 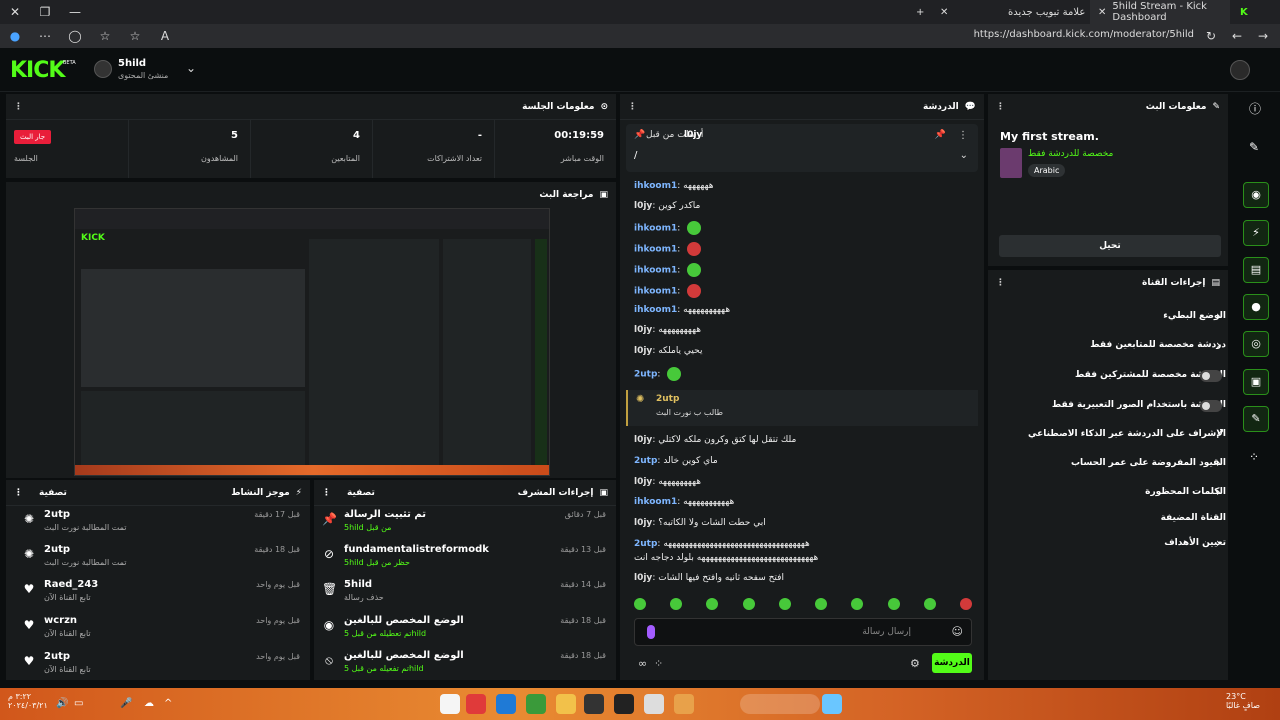 I want to click on read-aloud-icon: A, so click(x=165, y=36).